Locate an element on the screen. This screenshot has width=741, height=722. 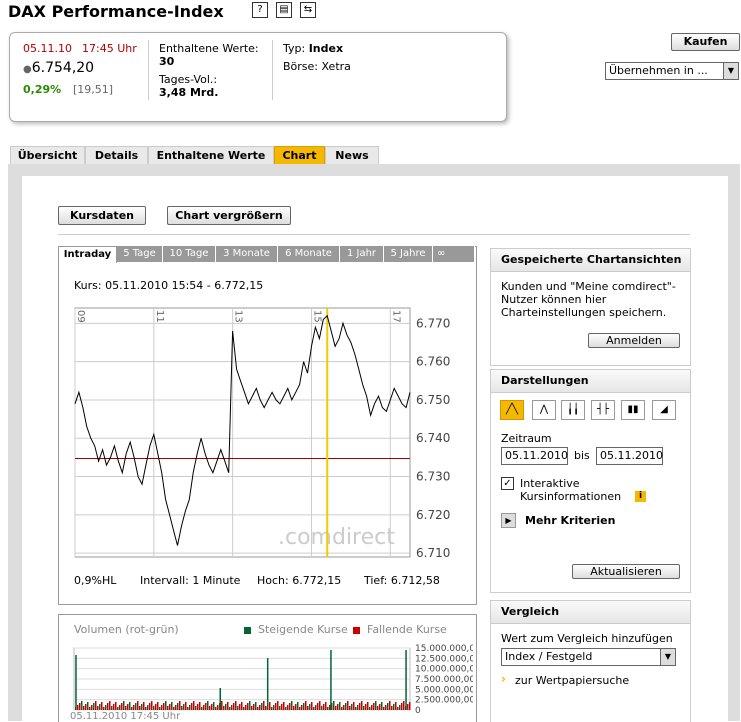
period-to-input: 05.11.2010 is located at coordinates (629, 456).